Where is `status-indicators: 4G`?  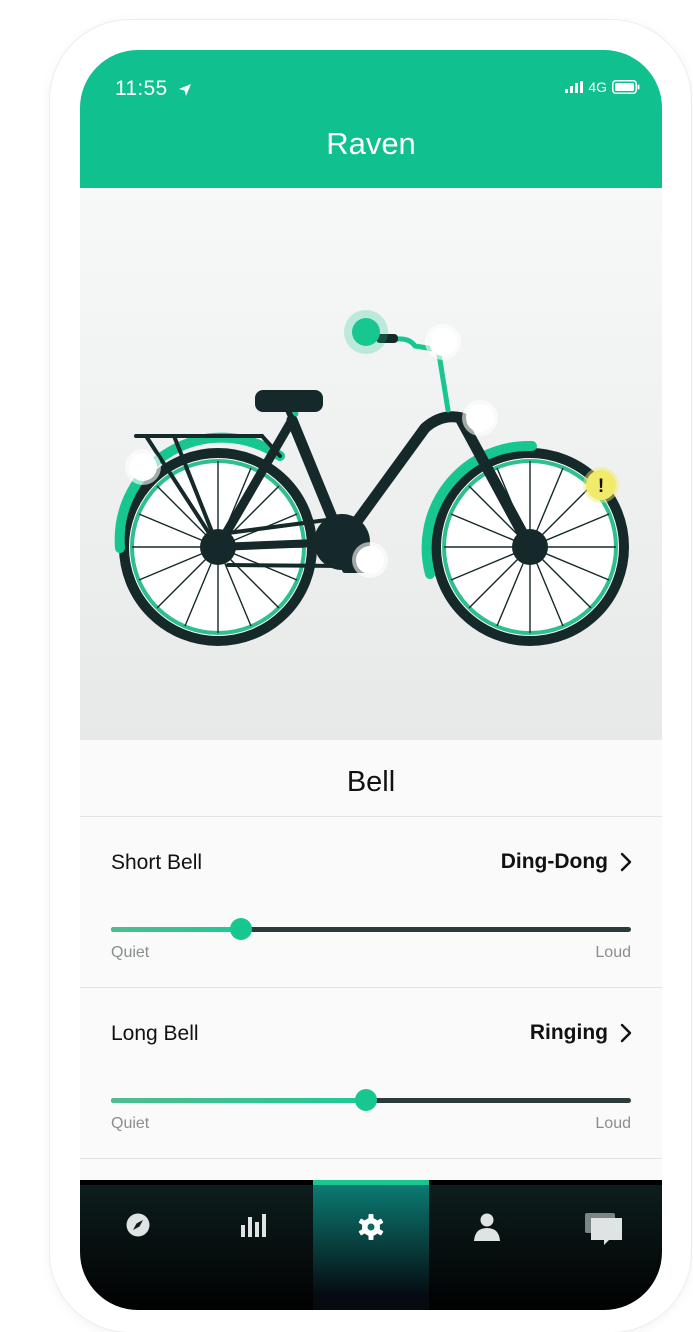 status-indicators: 4G is located at coordinates (602, 87).